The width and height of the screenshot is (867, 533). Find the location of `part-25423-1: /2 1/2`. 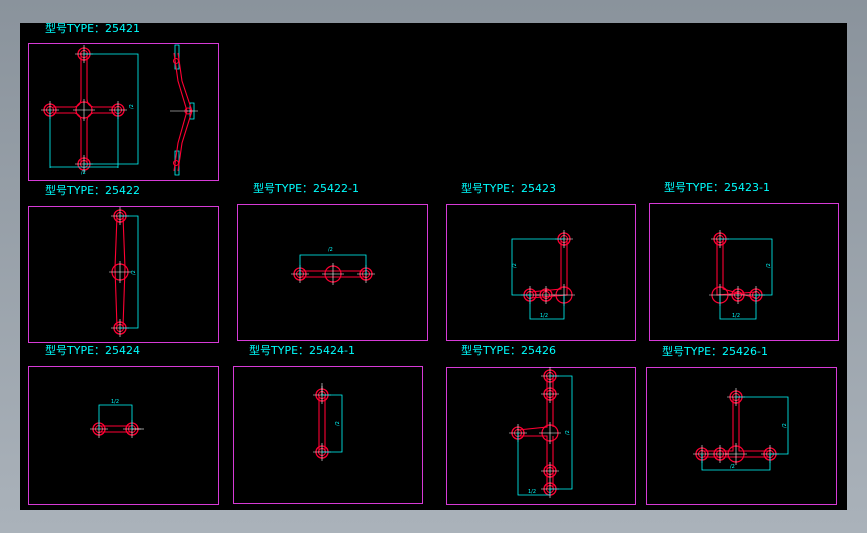

part-25423-1: /2 1/2 is located at coordinates (740, 274).